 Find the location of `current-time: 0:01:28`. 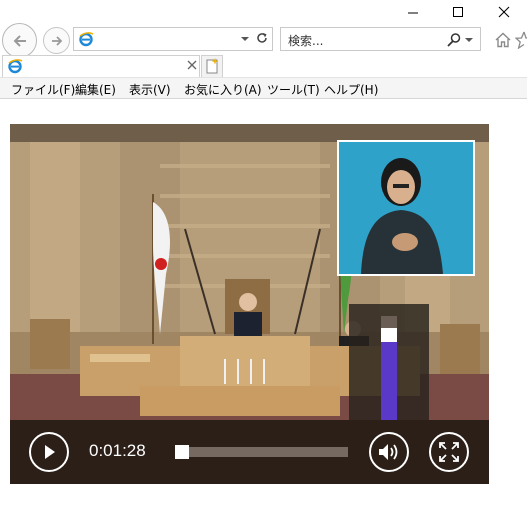

current-time: 0:01:28 is located at coordinates (117, 450).